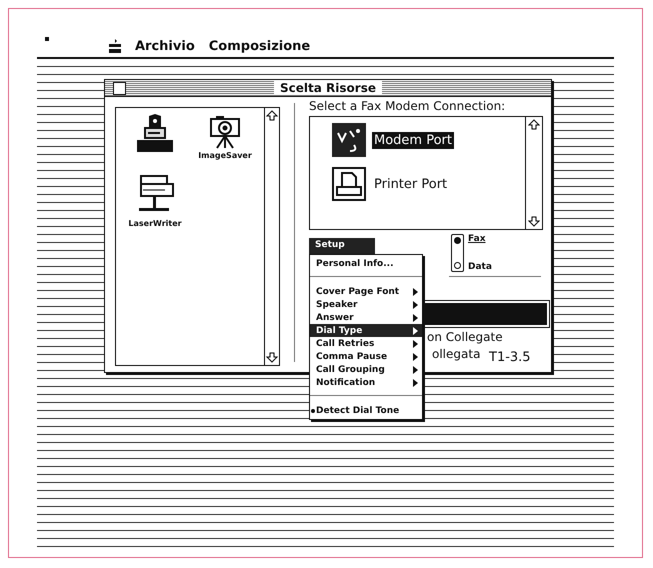 The width and height of the screenshot is (653, 568). What do you see at coordinates (349, 140) in the screenshot?
I see `modem-port-icon` at bounding box center [349, 140].